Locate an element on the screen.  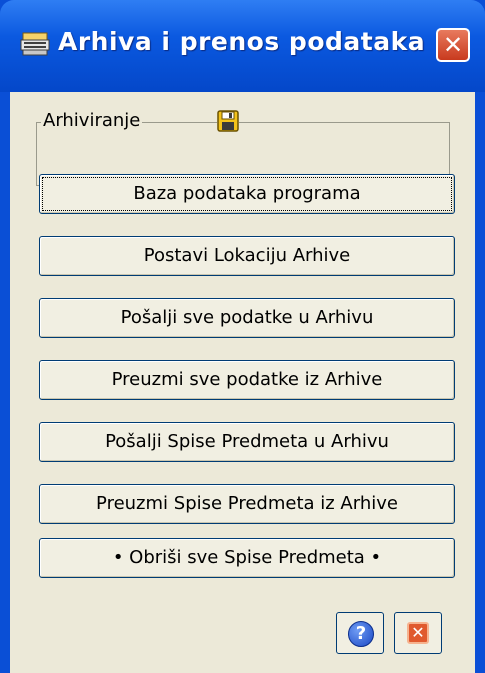
close-dialog-button: ✕ is located at coordinates (418, 633).